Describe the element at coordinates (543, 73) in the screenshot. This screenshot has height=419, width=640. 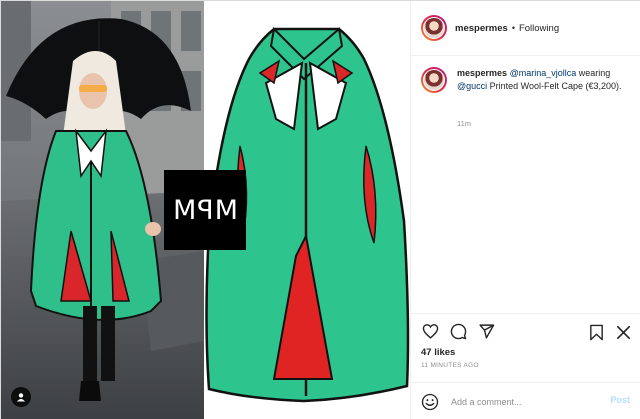
I see `mention-link: @marina_vjollca` at that location.